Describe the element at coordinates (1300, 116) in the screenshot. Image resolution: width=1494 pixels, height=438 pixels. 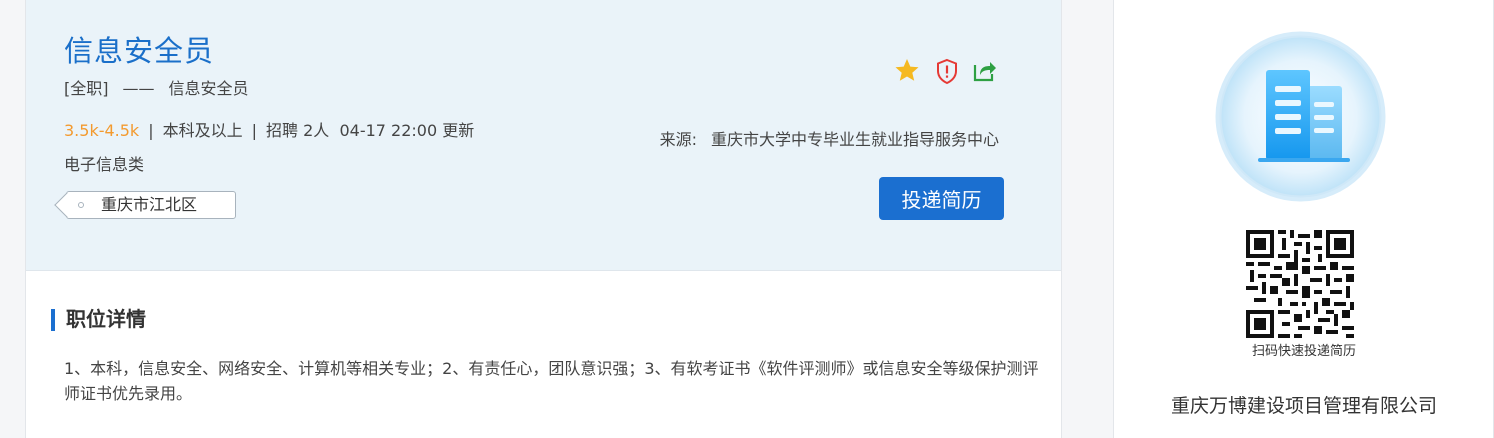
I see `building-icon` at that location.